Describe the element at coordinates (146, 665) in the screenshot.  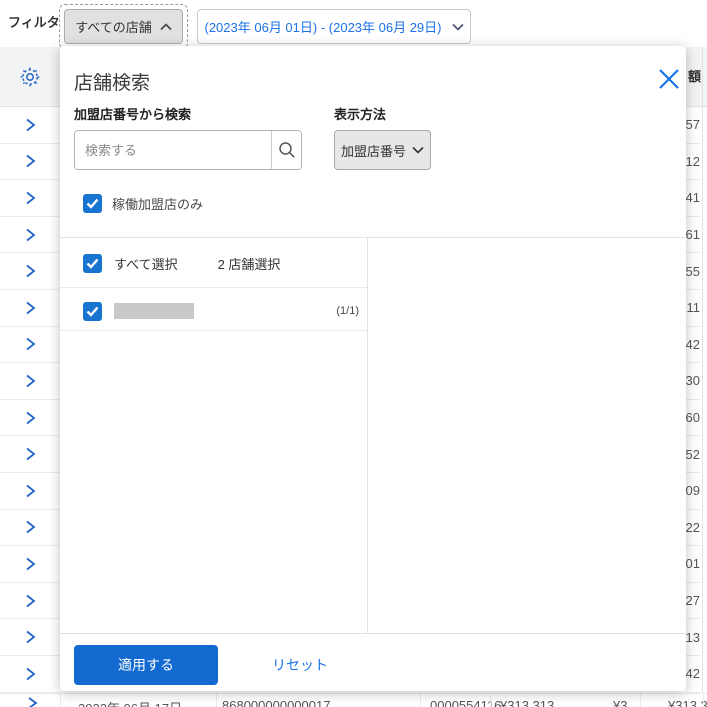
I see `apply-button: 適用する` at that location.